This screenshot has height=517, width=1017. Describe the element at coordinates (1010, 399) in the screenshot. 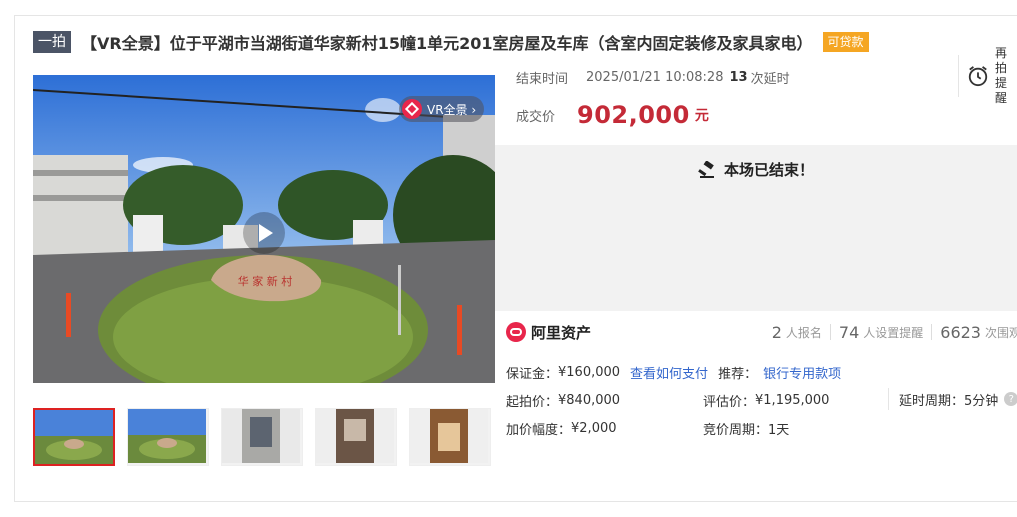

I see `help-icon: ?` at that location.